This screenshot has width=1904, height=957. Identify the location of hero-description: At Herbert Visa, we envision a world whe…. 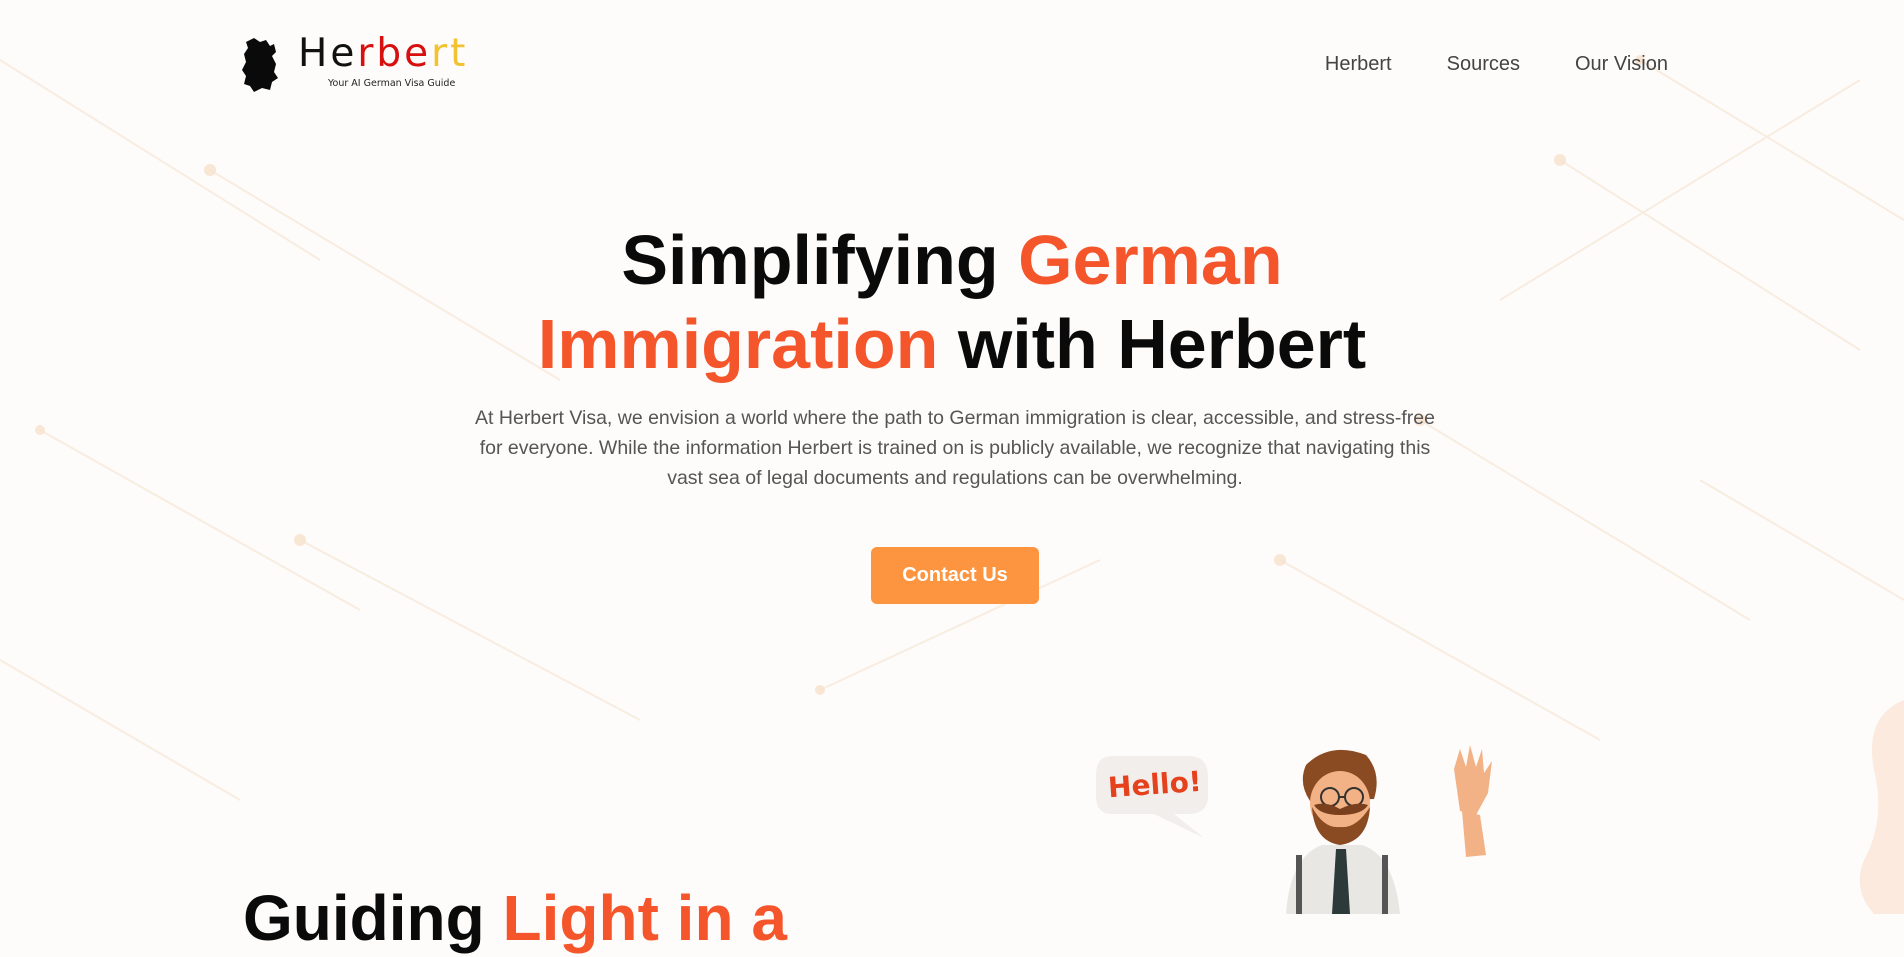
(955, 448).